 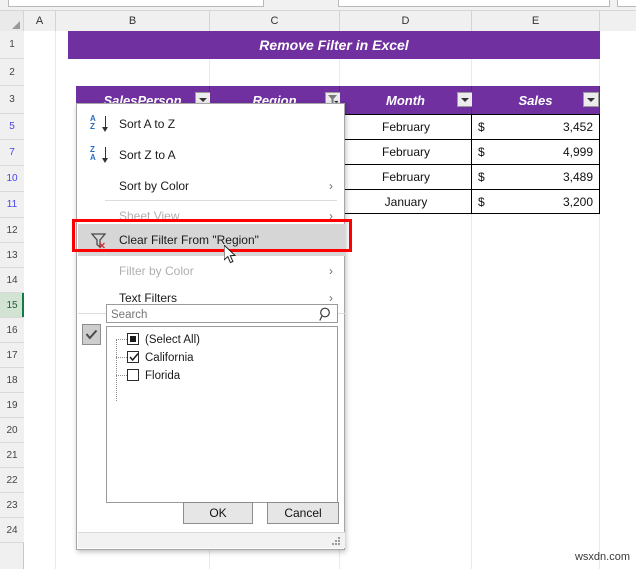 What do you see at coordinates (210, 315) in the screenshot?
I see `search-input` at bounding box center [210, 315].